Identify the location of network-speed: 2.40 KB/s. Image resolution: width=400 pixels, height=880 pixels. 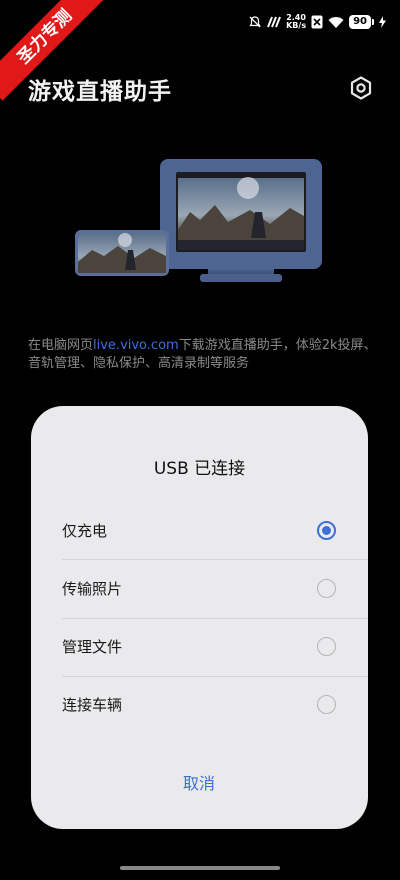
(296, 22).